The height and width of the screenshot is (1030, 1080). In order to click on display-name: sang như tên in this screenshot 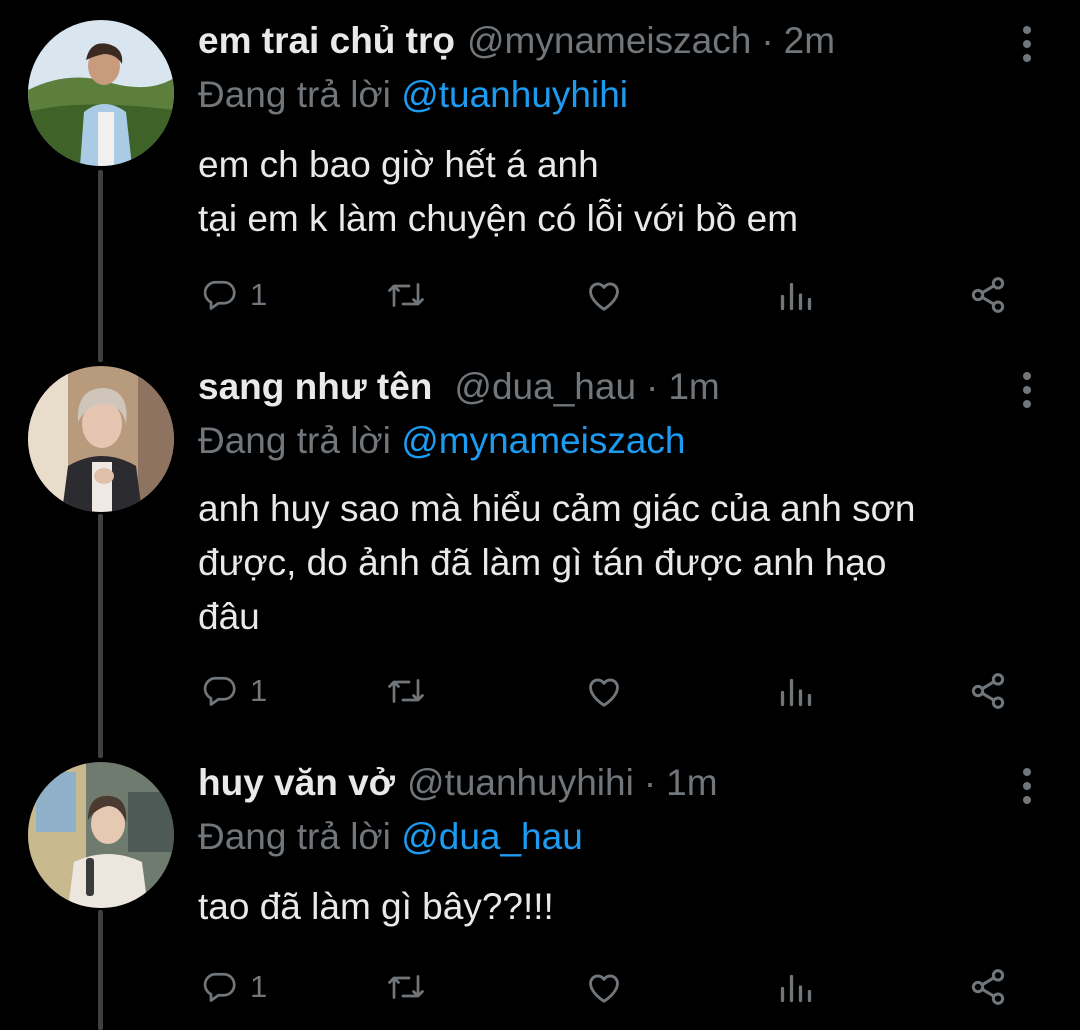, I will do `click(315, 387)`.